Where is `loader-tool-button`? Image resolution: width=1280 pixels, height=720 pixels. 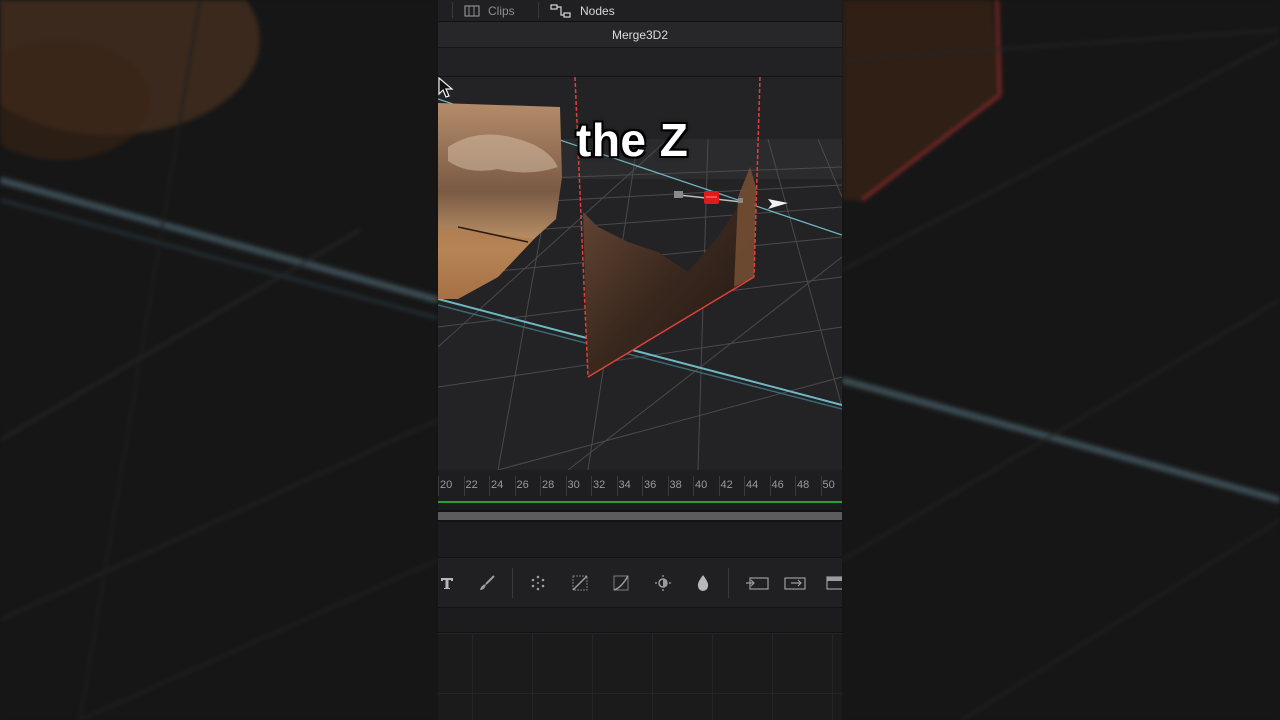
loader-tool-button is located at coordinates (757, 583).